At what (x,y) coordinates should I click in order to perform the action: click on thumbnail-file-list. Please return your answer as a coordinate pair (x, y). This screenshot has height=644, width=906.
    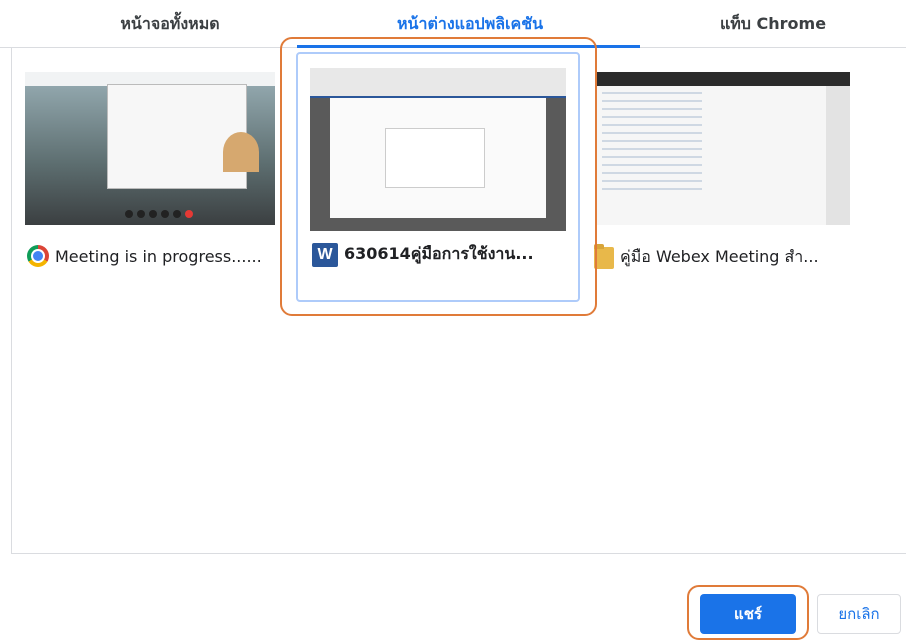
    Looking at the image, I should click on (652, 142).